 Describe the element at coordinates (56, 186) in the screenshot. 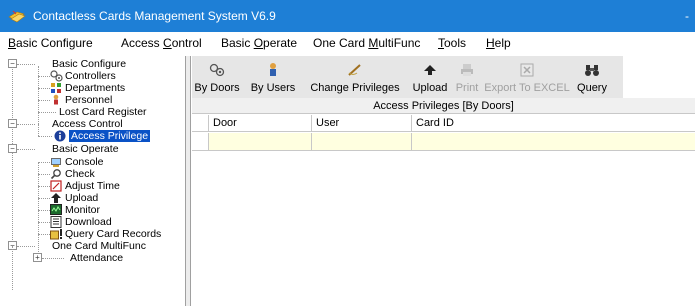

I see `adjust-time-icon` at that location.